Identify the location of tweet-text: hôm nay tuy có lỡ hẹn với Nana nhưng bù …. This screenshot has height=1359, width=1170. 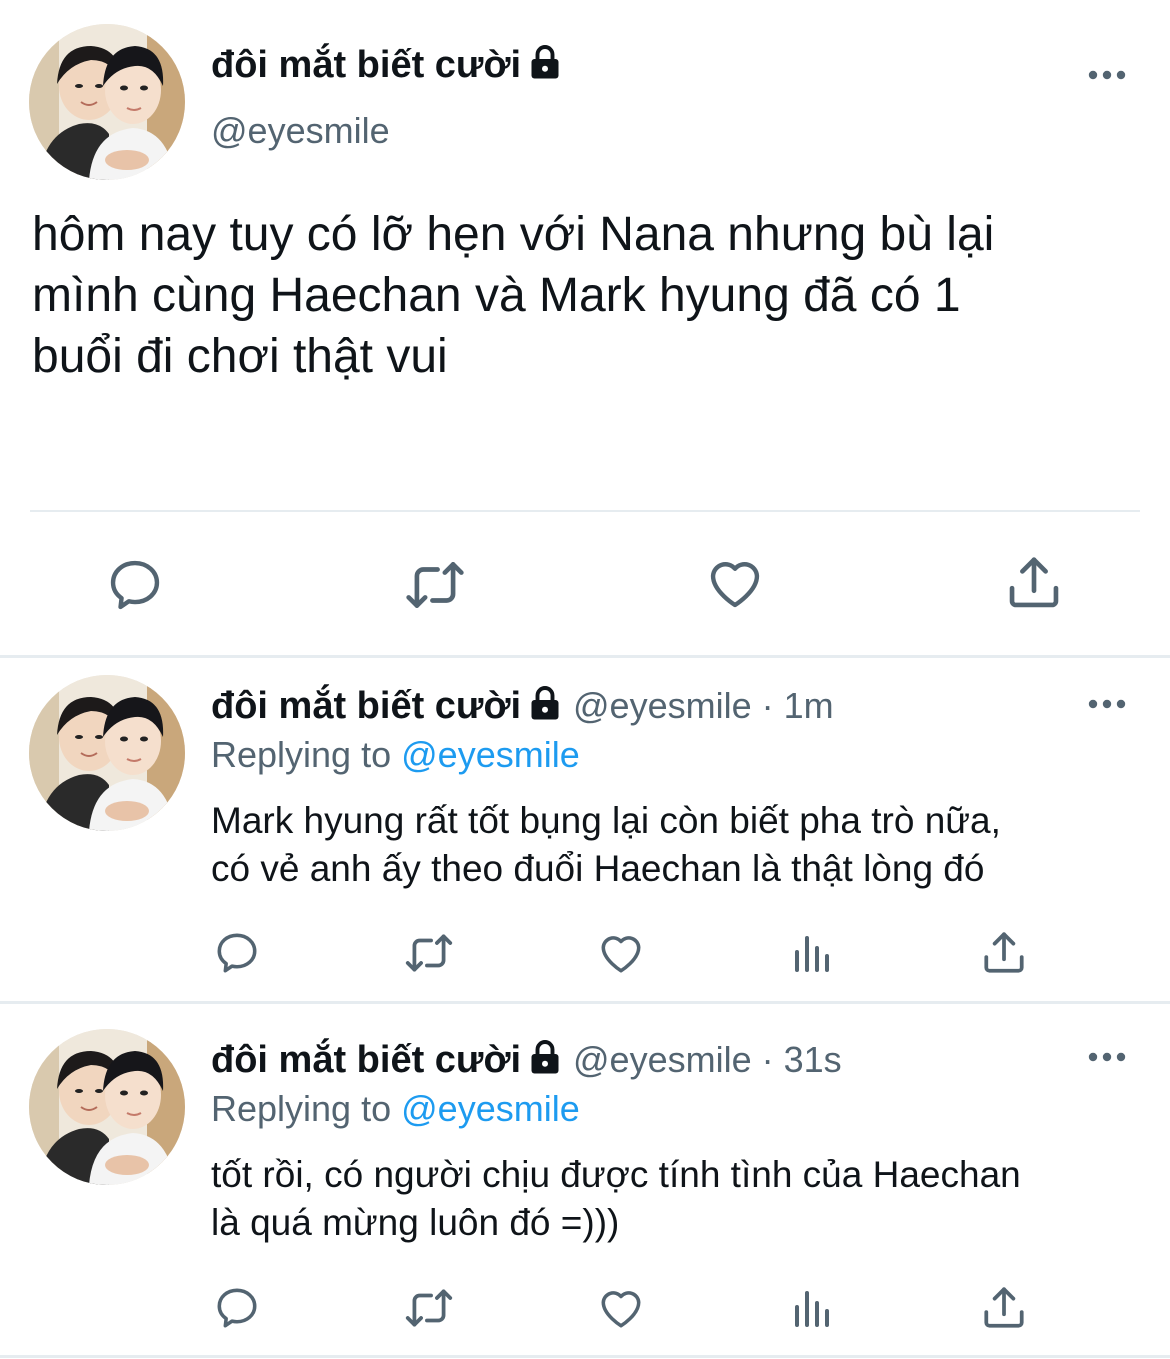
(513, 295).